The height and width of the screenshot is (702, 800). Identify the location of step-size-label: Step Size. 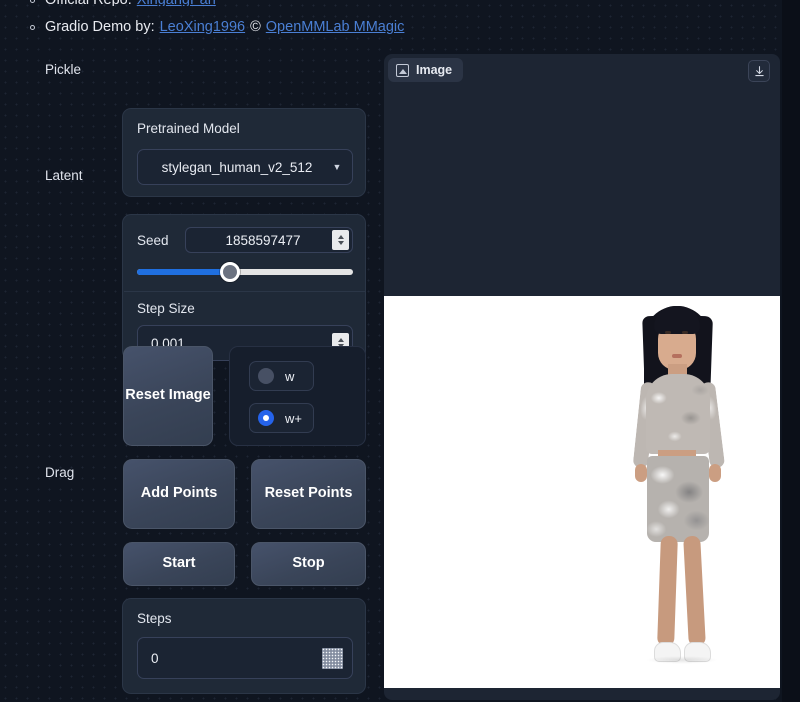
(166, 308).